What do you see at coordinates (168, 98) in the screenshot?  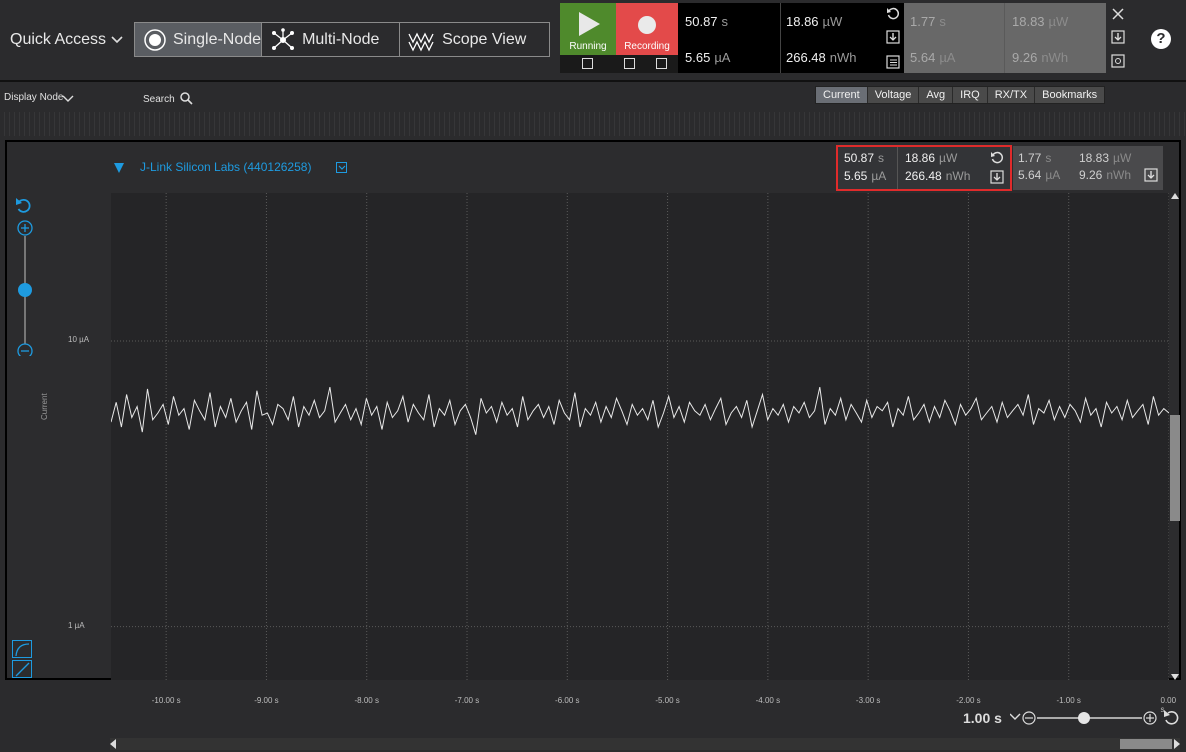 I see `search-button: Search` at bounding box center [168, 98].